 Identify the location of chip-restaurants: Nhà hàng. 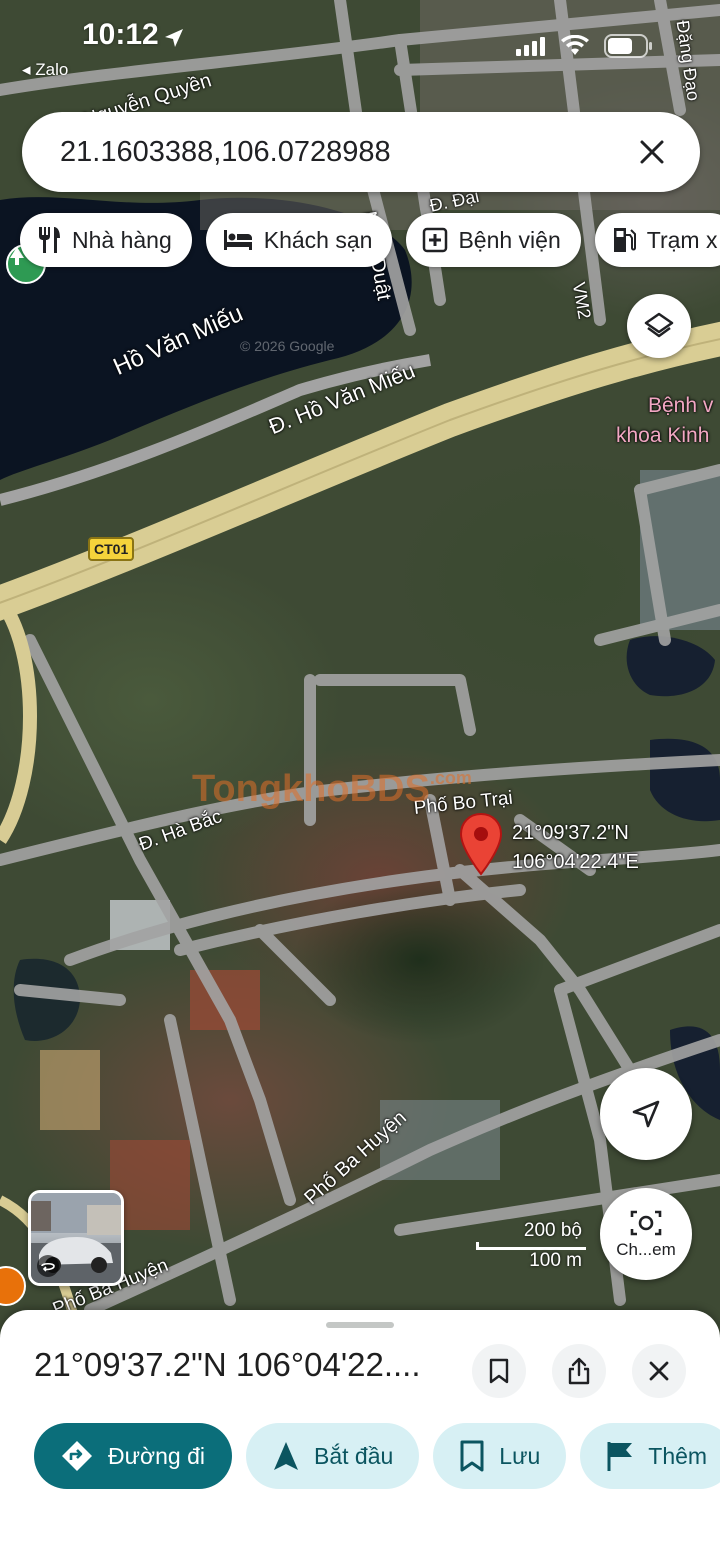
(106, 240).